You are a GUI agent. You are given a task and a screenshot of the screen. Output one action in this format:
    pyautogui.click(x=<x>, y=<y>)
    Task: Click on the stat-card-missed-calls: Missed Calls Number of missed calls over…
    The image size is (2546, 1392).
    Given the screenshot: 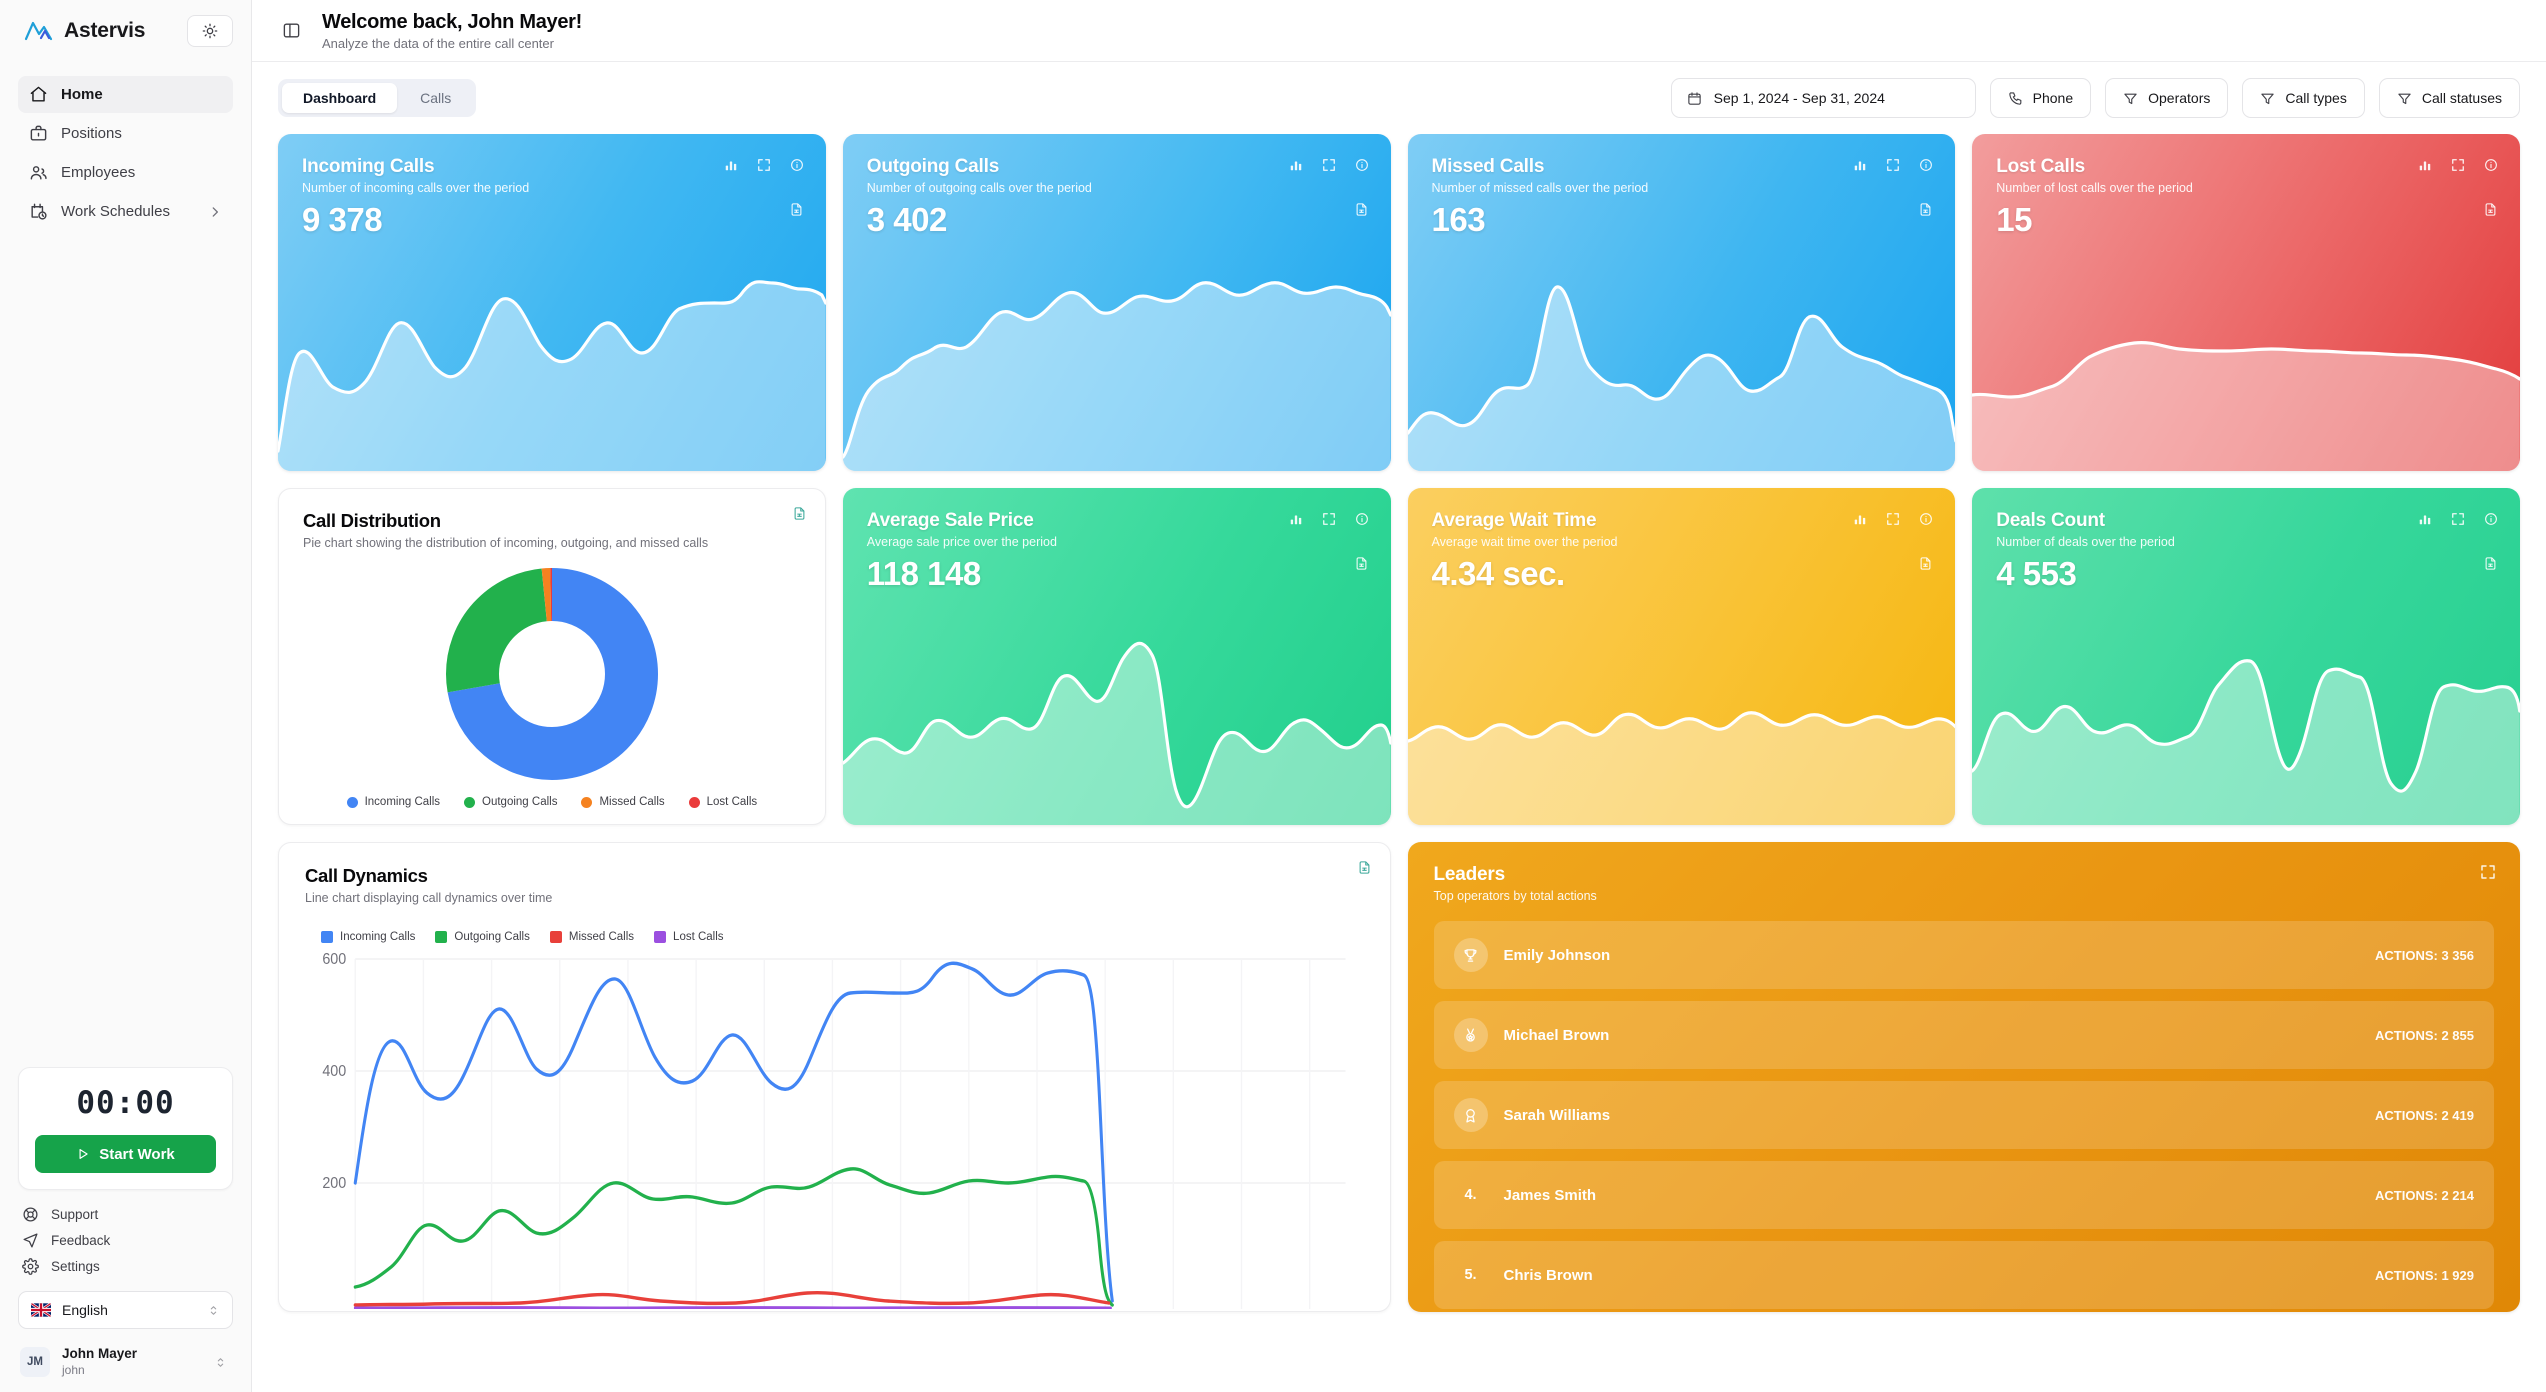 What is the action you would take?
    pyautogui.click(x=1681, y=302)
    